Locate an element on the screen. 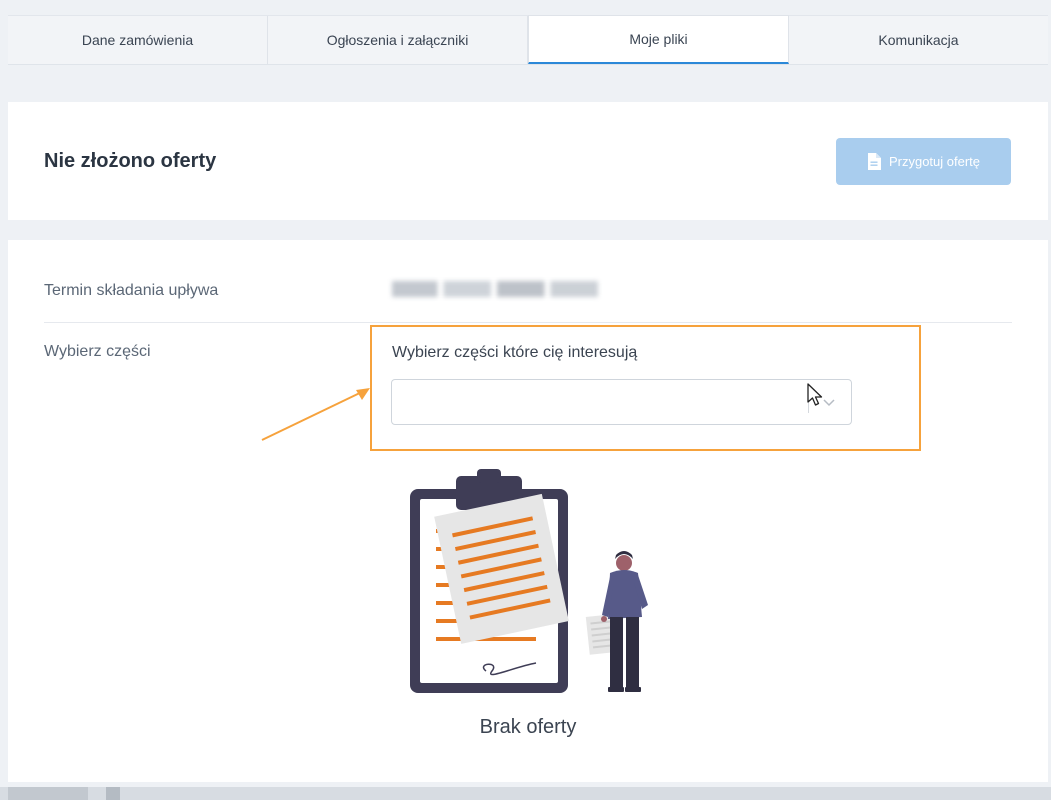  parts-label: Wybierz części is located at coordinates (97, 351).